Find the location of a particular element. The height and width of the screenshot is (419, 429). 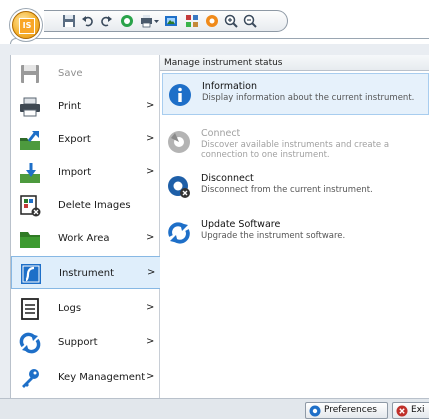

print-dropdown-icon is located at coordinates (150, 21).